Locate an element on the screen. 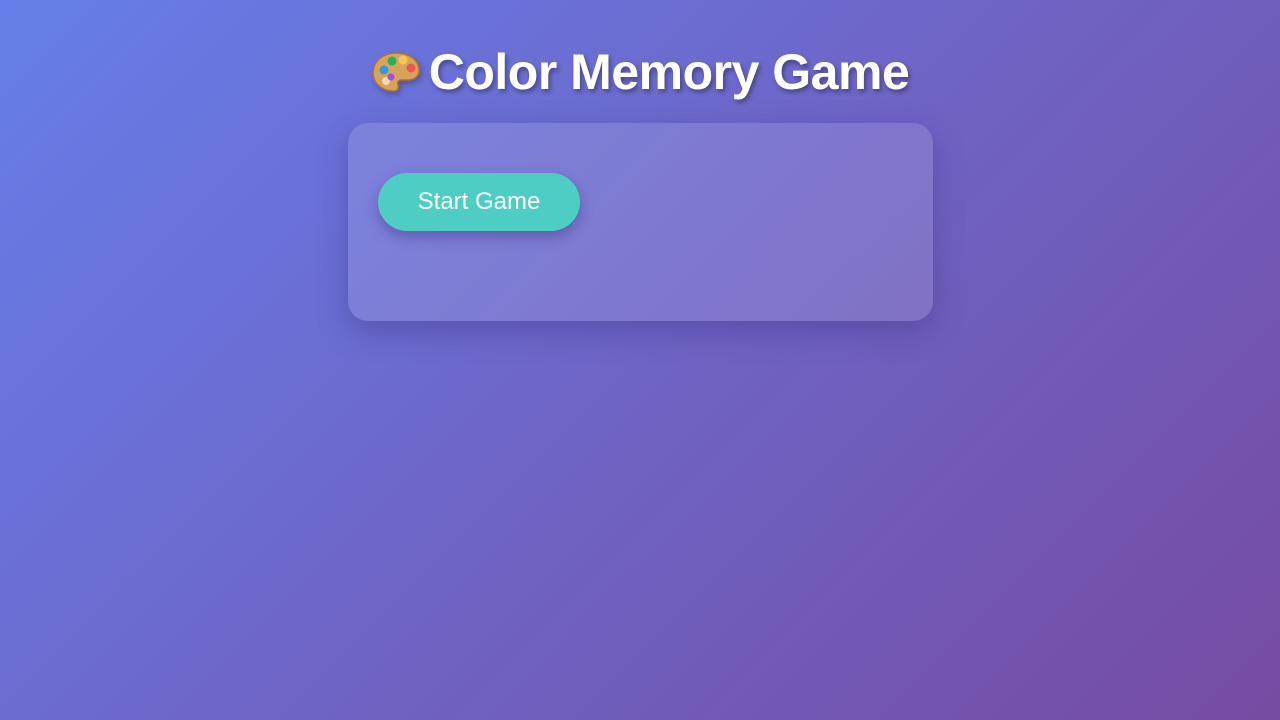 The width and height of the screenshot is (1280, 720). start-game-button: Start Game is located at coordinates (479, 202).